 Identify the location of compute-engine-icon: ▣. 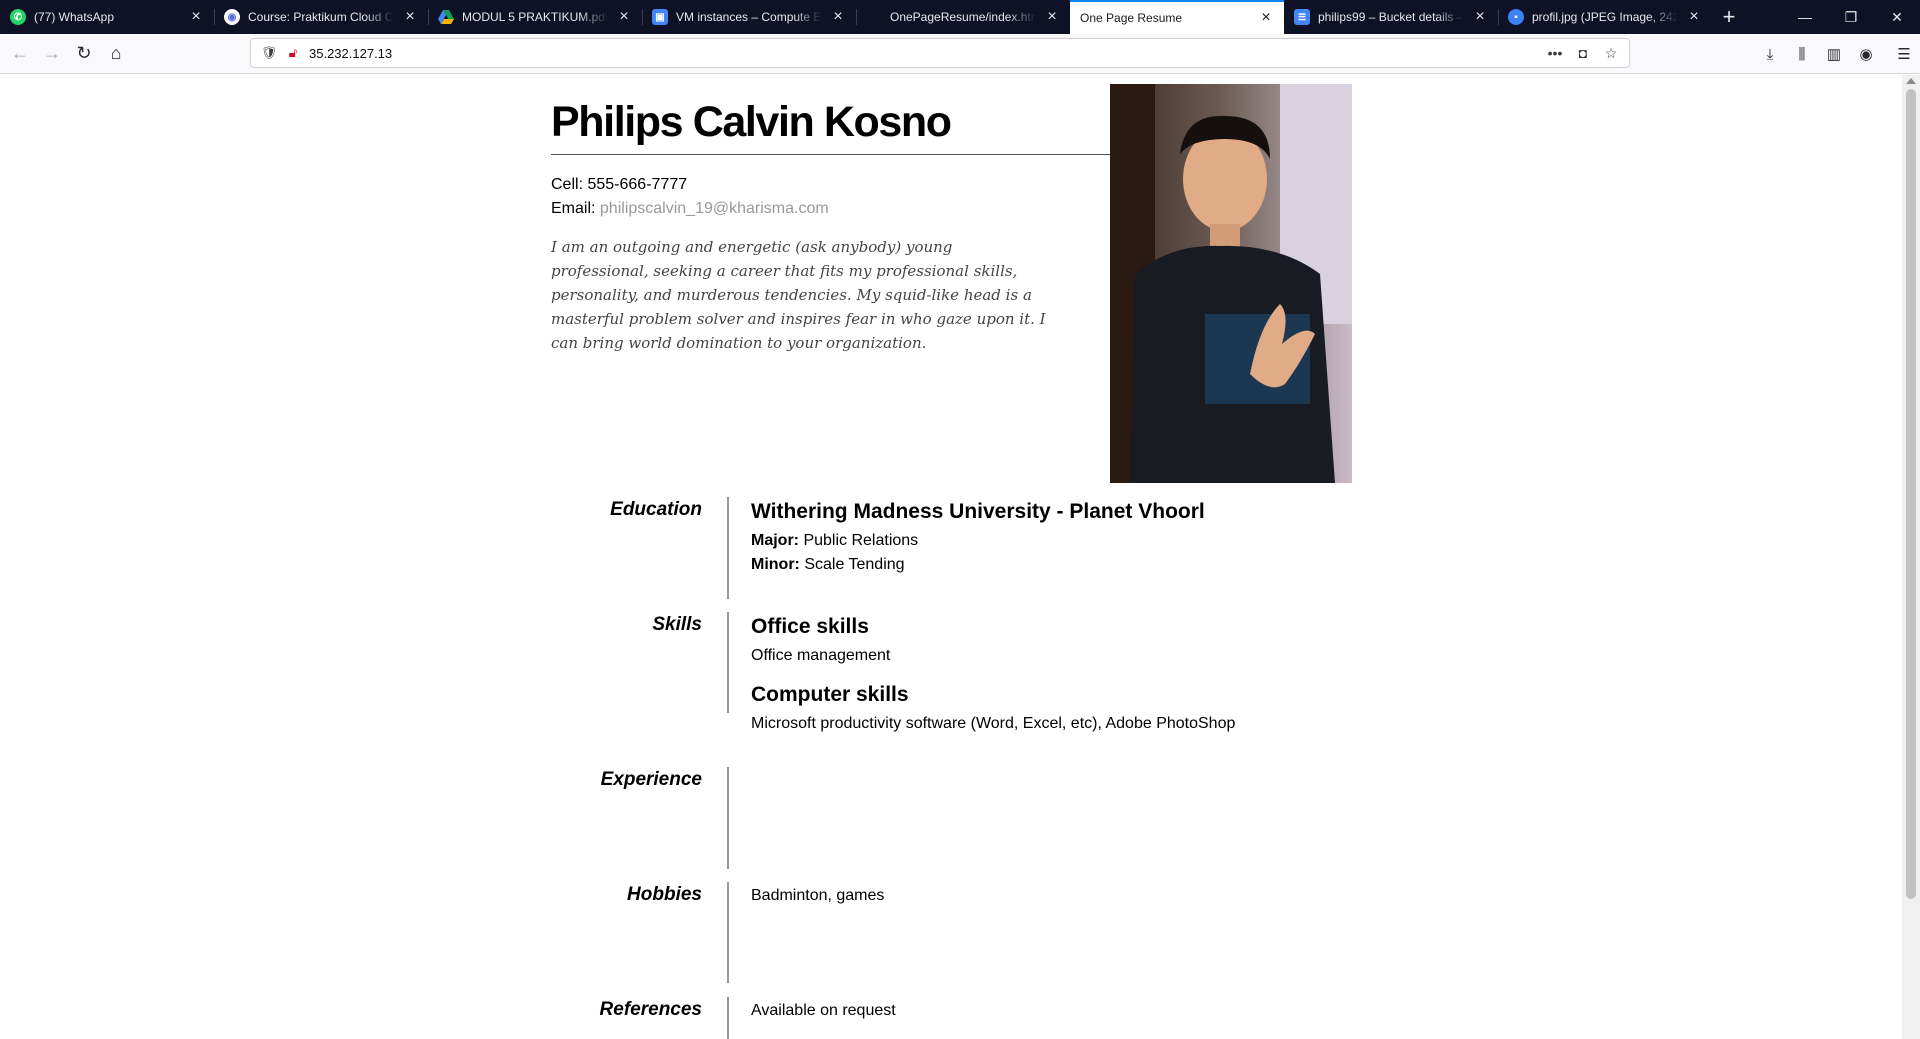
(660, 17).